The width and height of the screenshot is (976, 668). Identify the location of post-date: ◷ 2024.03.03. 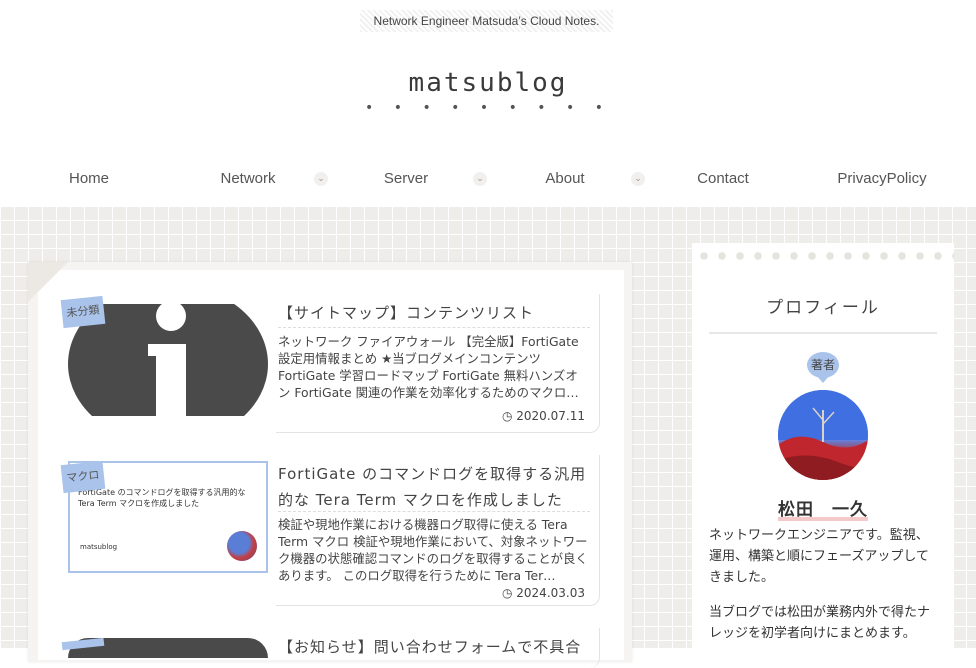
(543, 593).